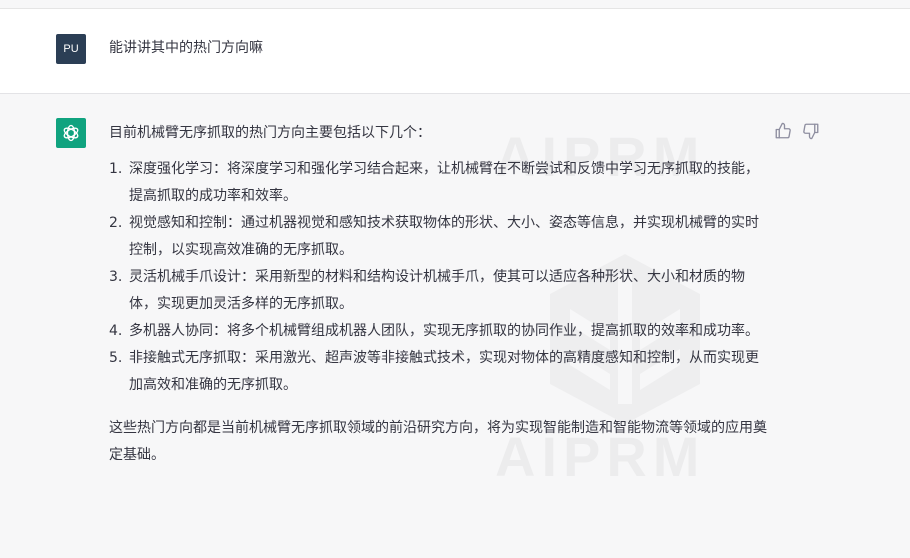  I want to click on list-item-number: 3., so click(116, 277).